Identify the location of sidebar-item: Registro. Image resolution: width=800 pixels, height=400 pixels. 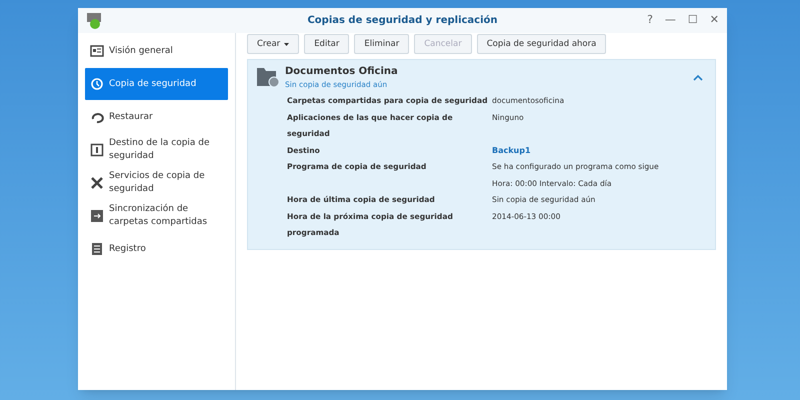
(156, 249).